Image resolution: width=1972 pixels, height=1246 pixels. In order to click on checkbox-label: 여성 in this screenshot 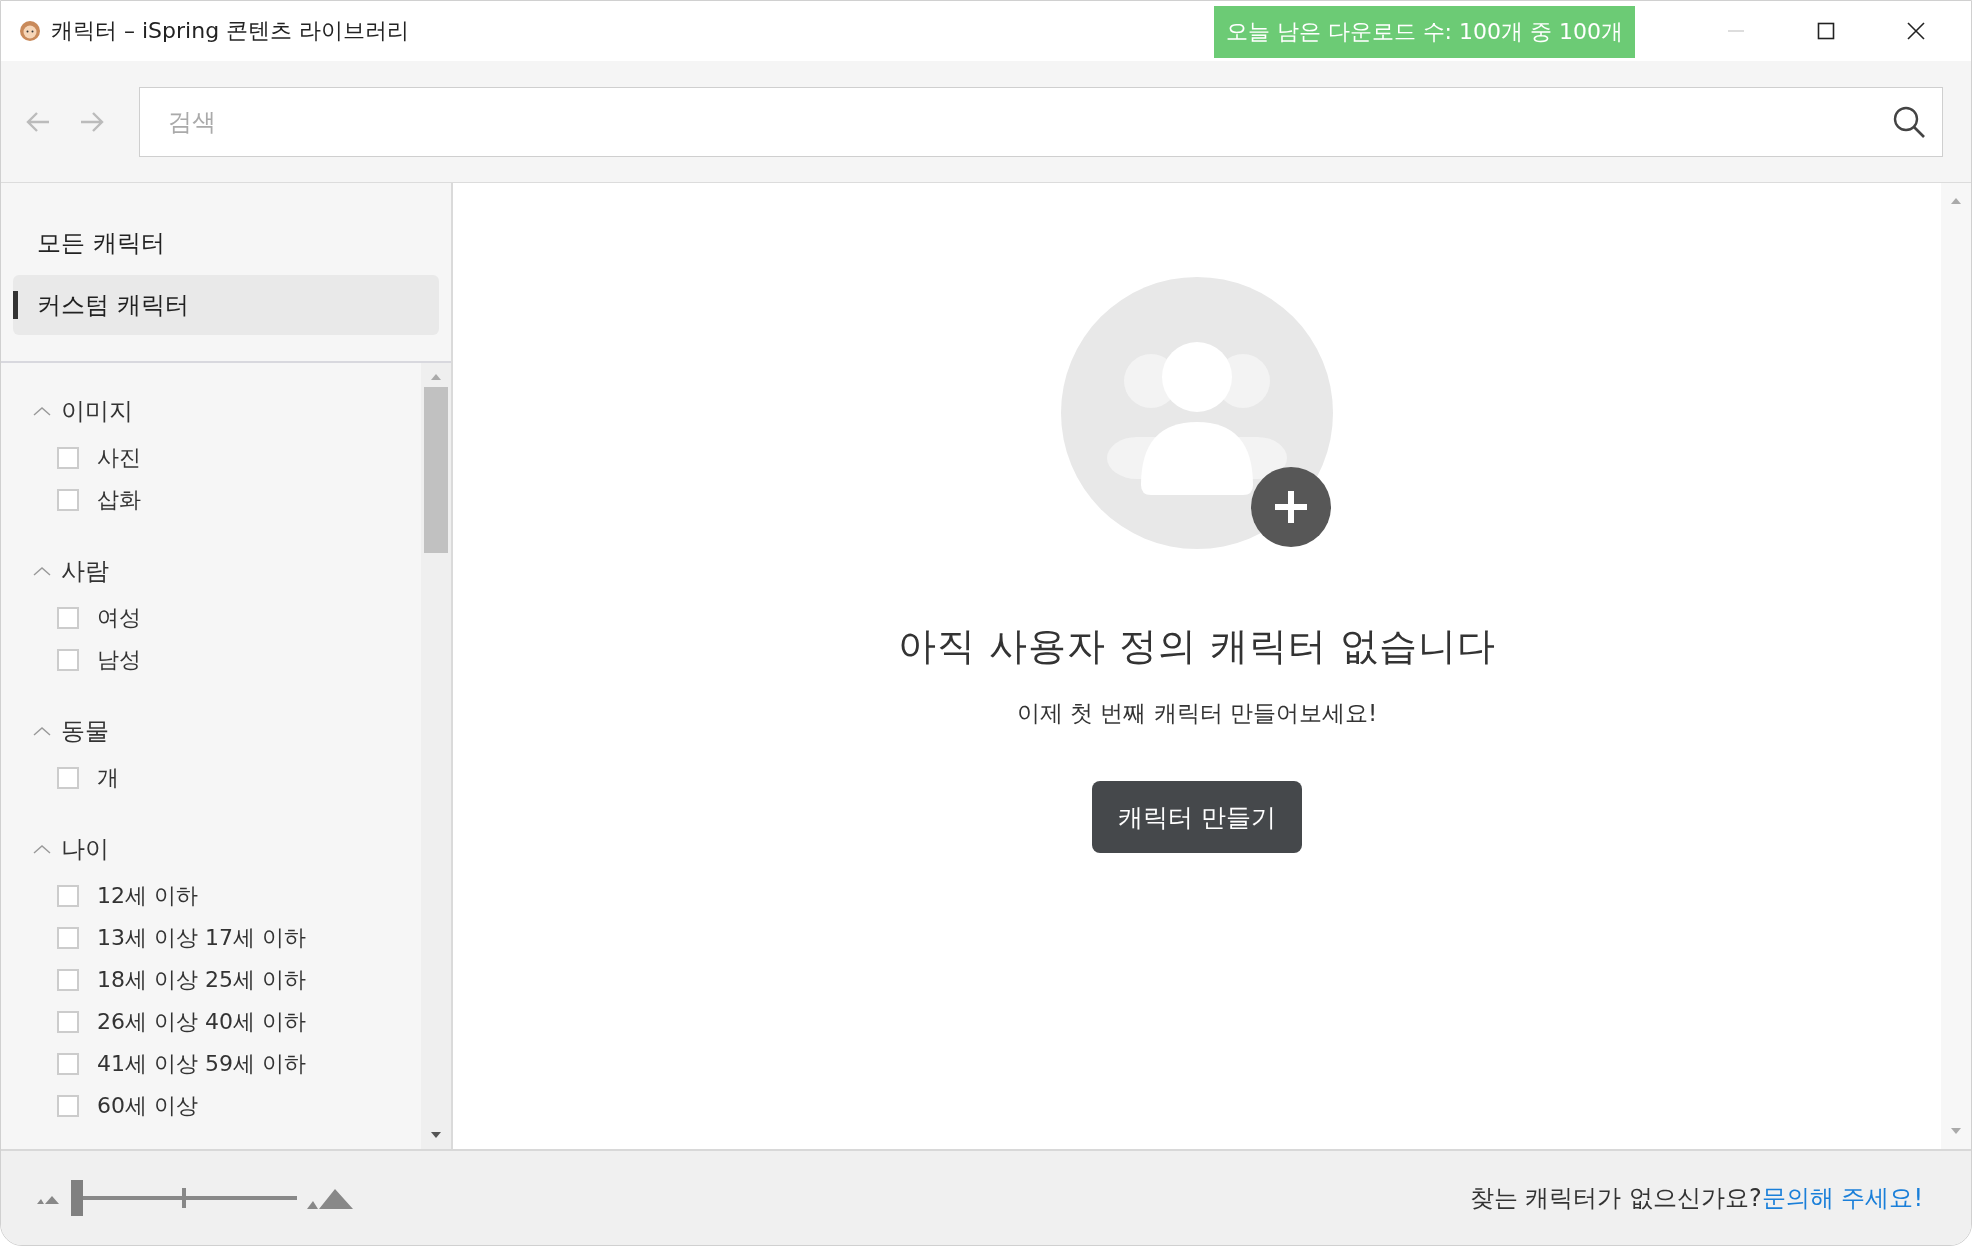, I will do `click(119, 618)`.